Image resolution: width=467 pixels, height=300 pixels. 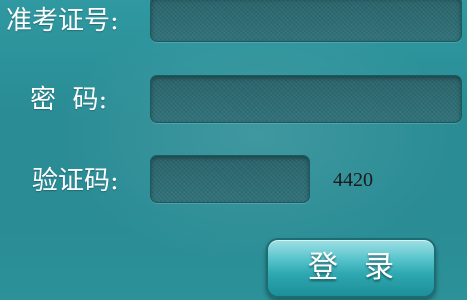 What do you see at coordinates (353, 180) in the screenshot?
I see `captcha-code: 4420` at bounding box center [353, 180].